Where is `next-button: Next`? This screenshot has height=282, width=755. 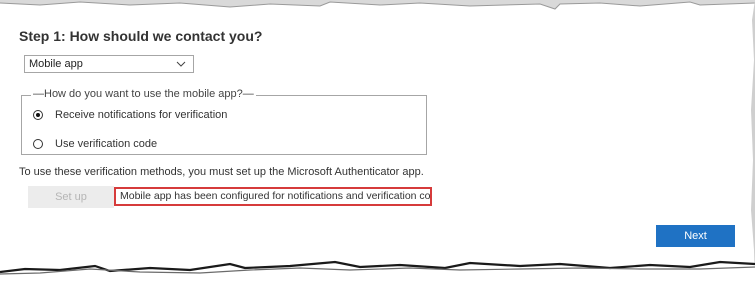
next-button: Next is located at coordinates (695, 236).